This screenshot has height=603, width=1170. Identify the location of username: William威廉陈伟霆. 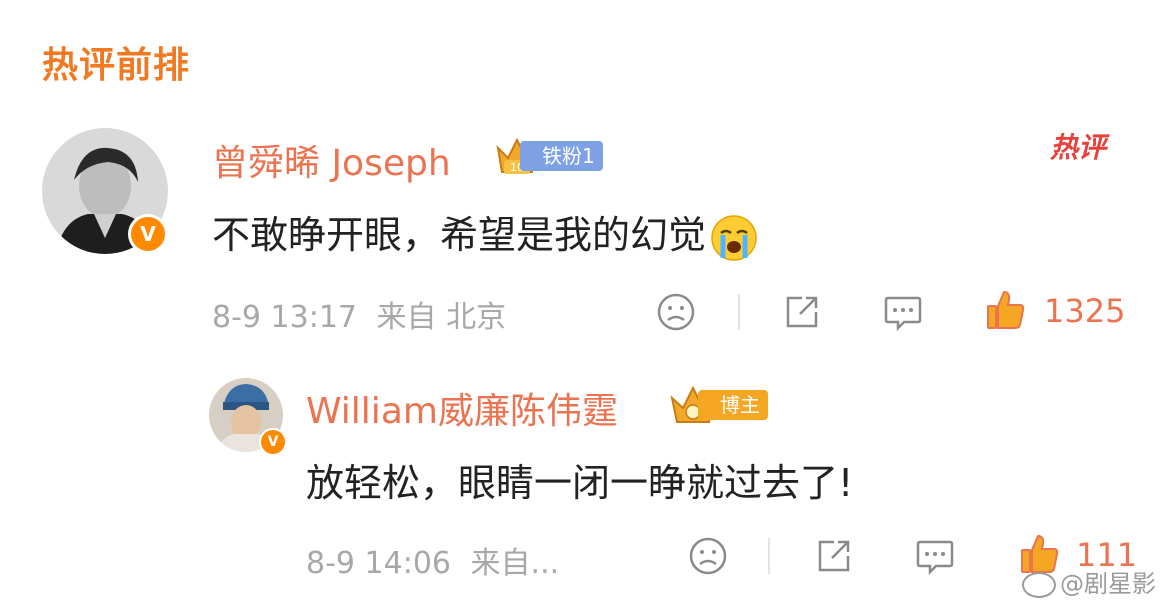
(462, 408).